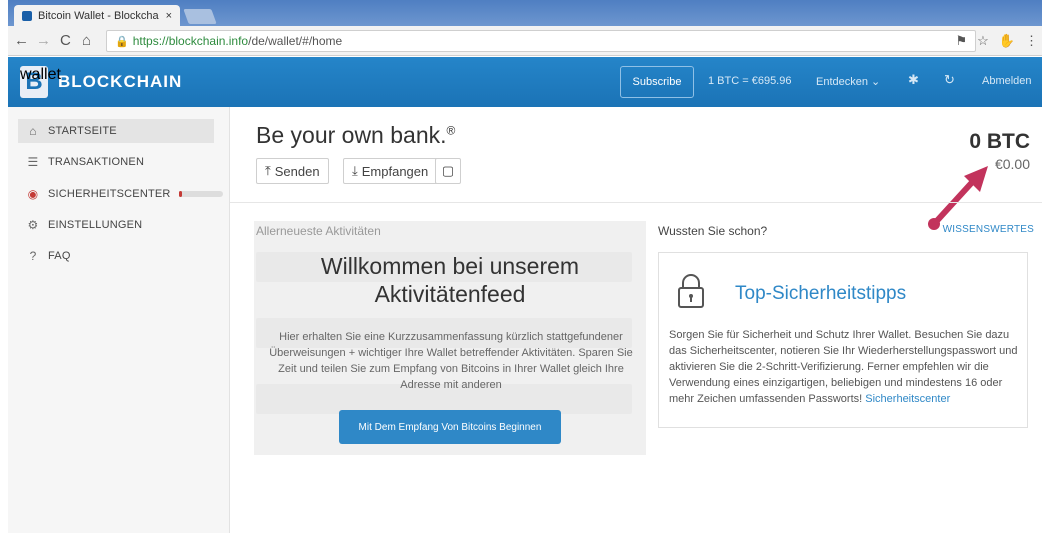 The image size is (1042, 533). Describe the element at coordinates (1007, 41) in the screenshot. I see `profile-icon: ✋` at that location.